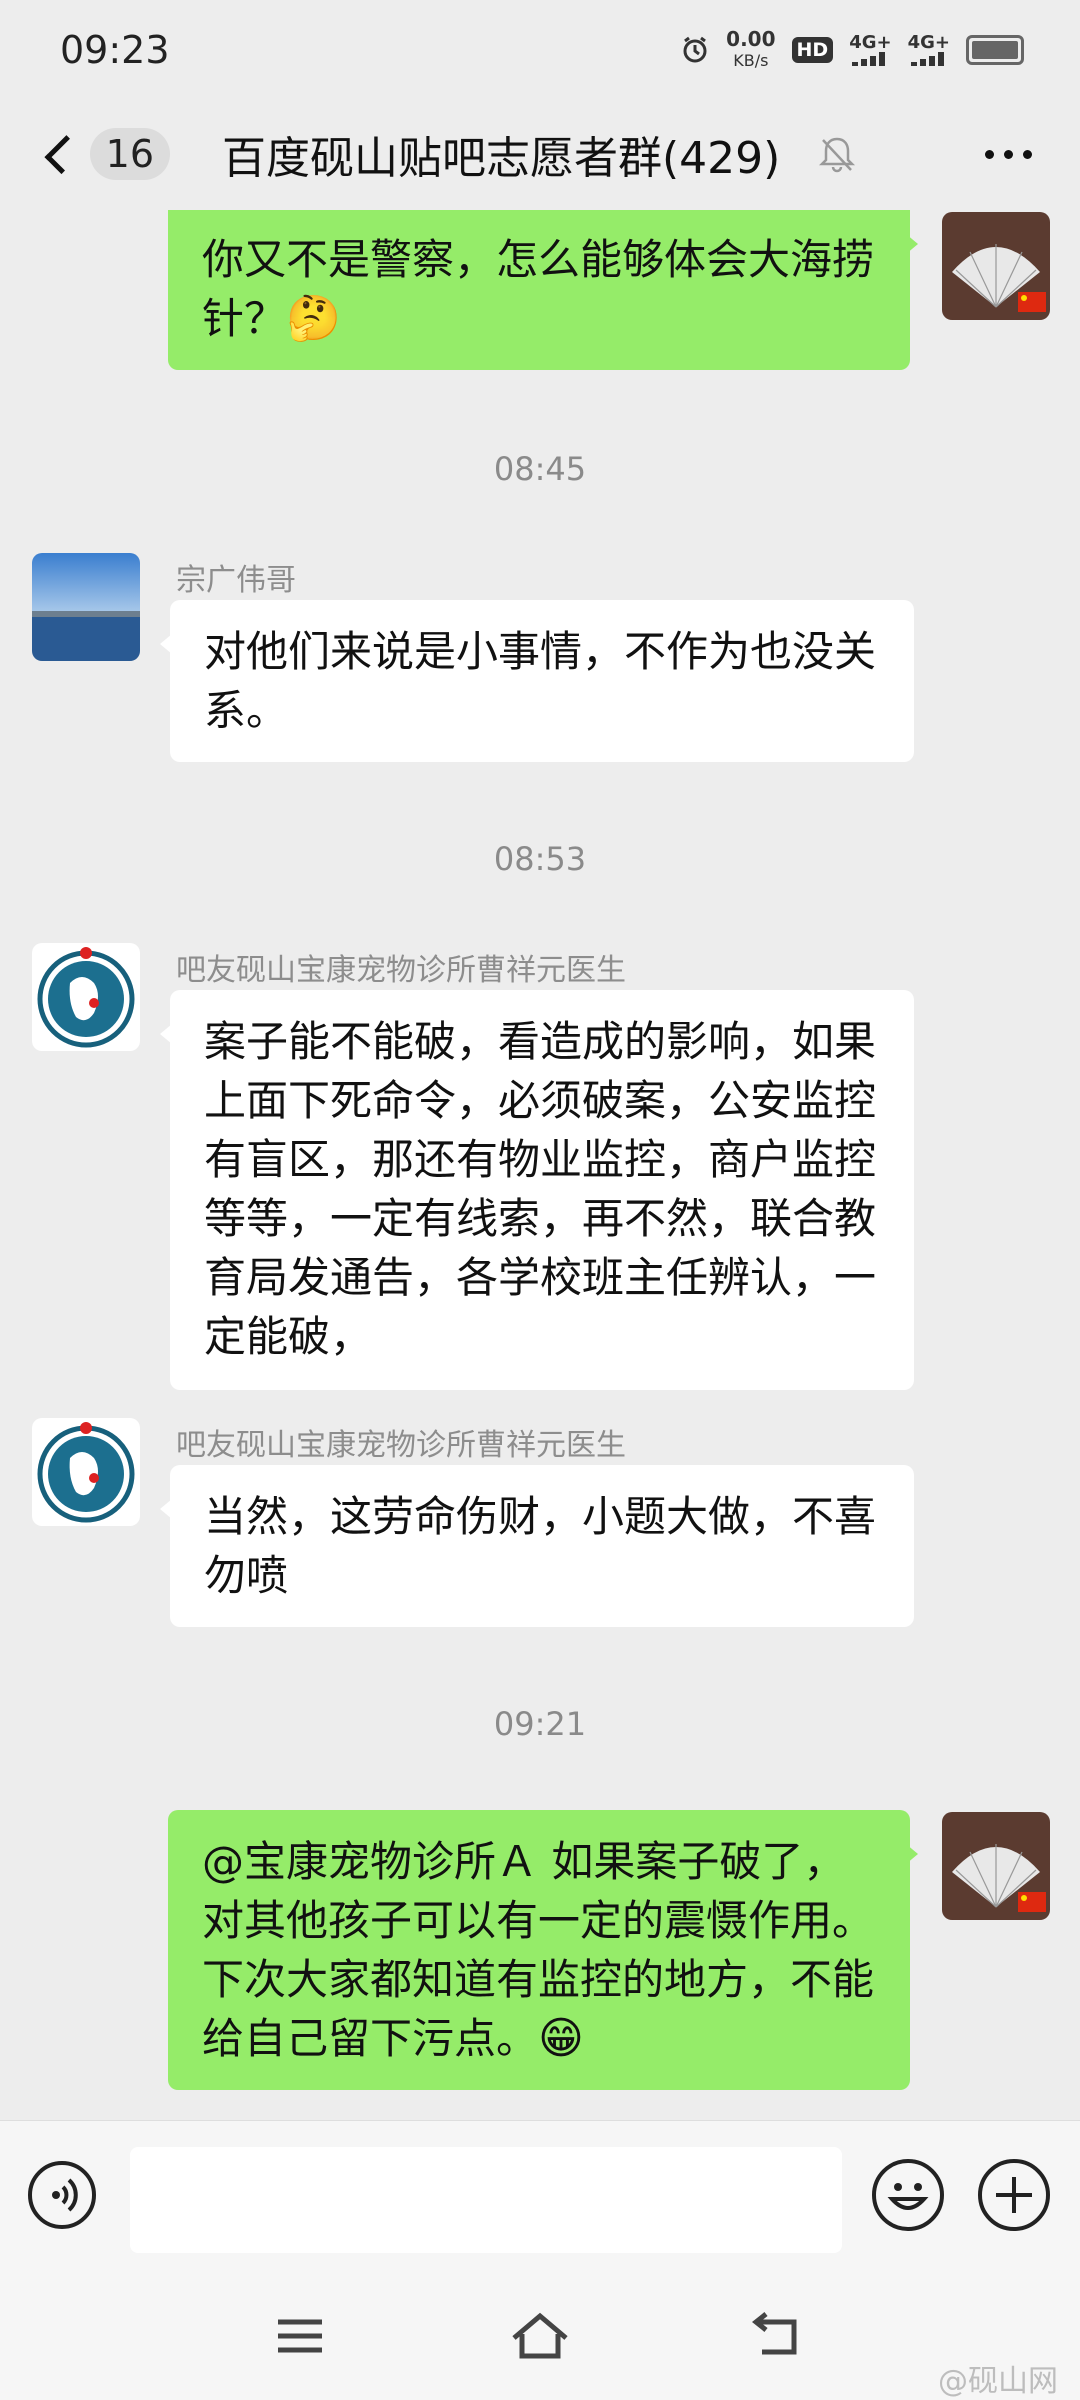  What do you see at coordinates (751, 60) in the screenshot?
I see `net-speed-unit: KB/s` at bounding box center [751, 60].